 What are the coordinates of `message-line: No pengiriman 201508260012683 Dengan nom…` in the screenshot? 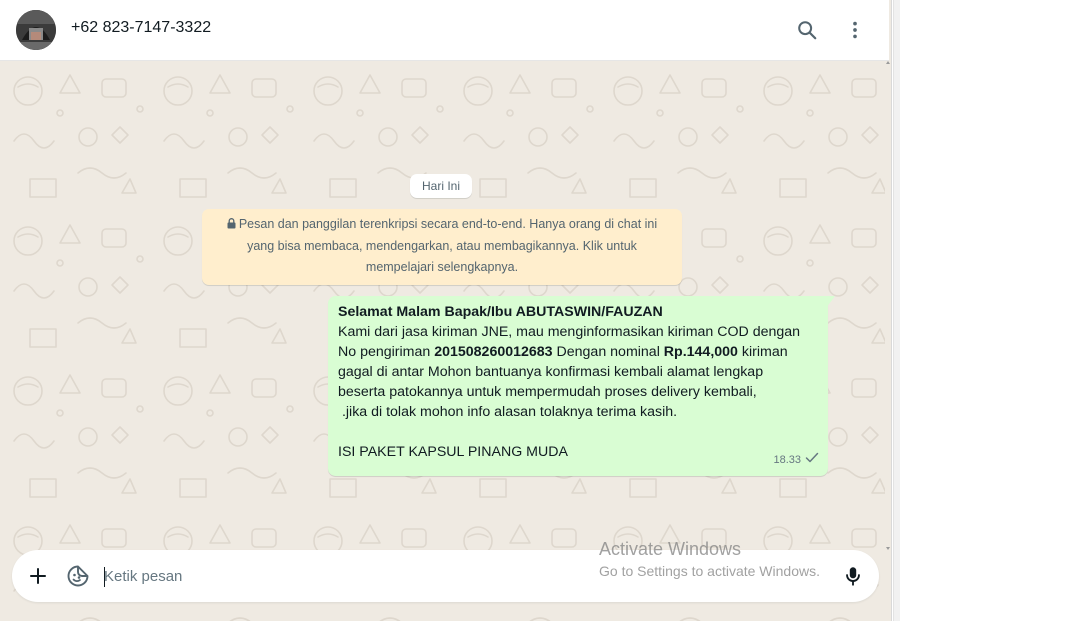 It's located at (563, 352).